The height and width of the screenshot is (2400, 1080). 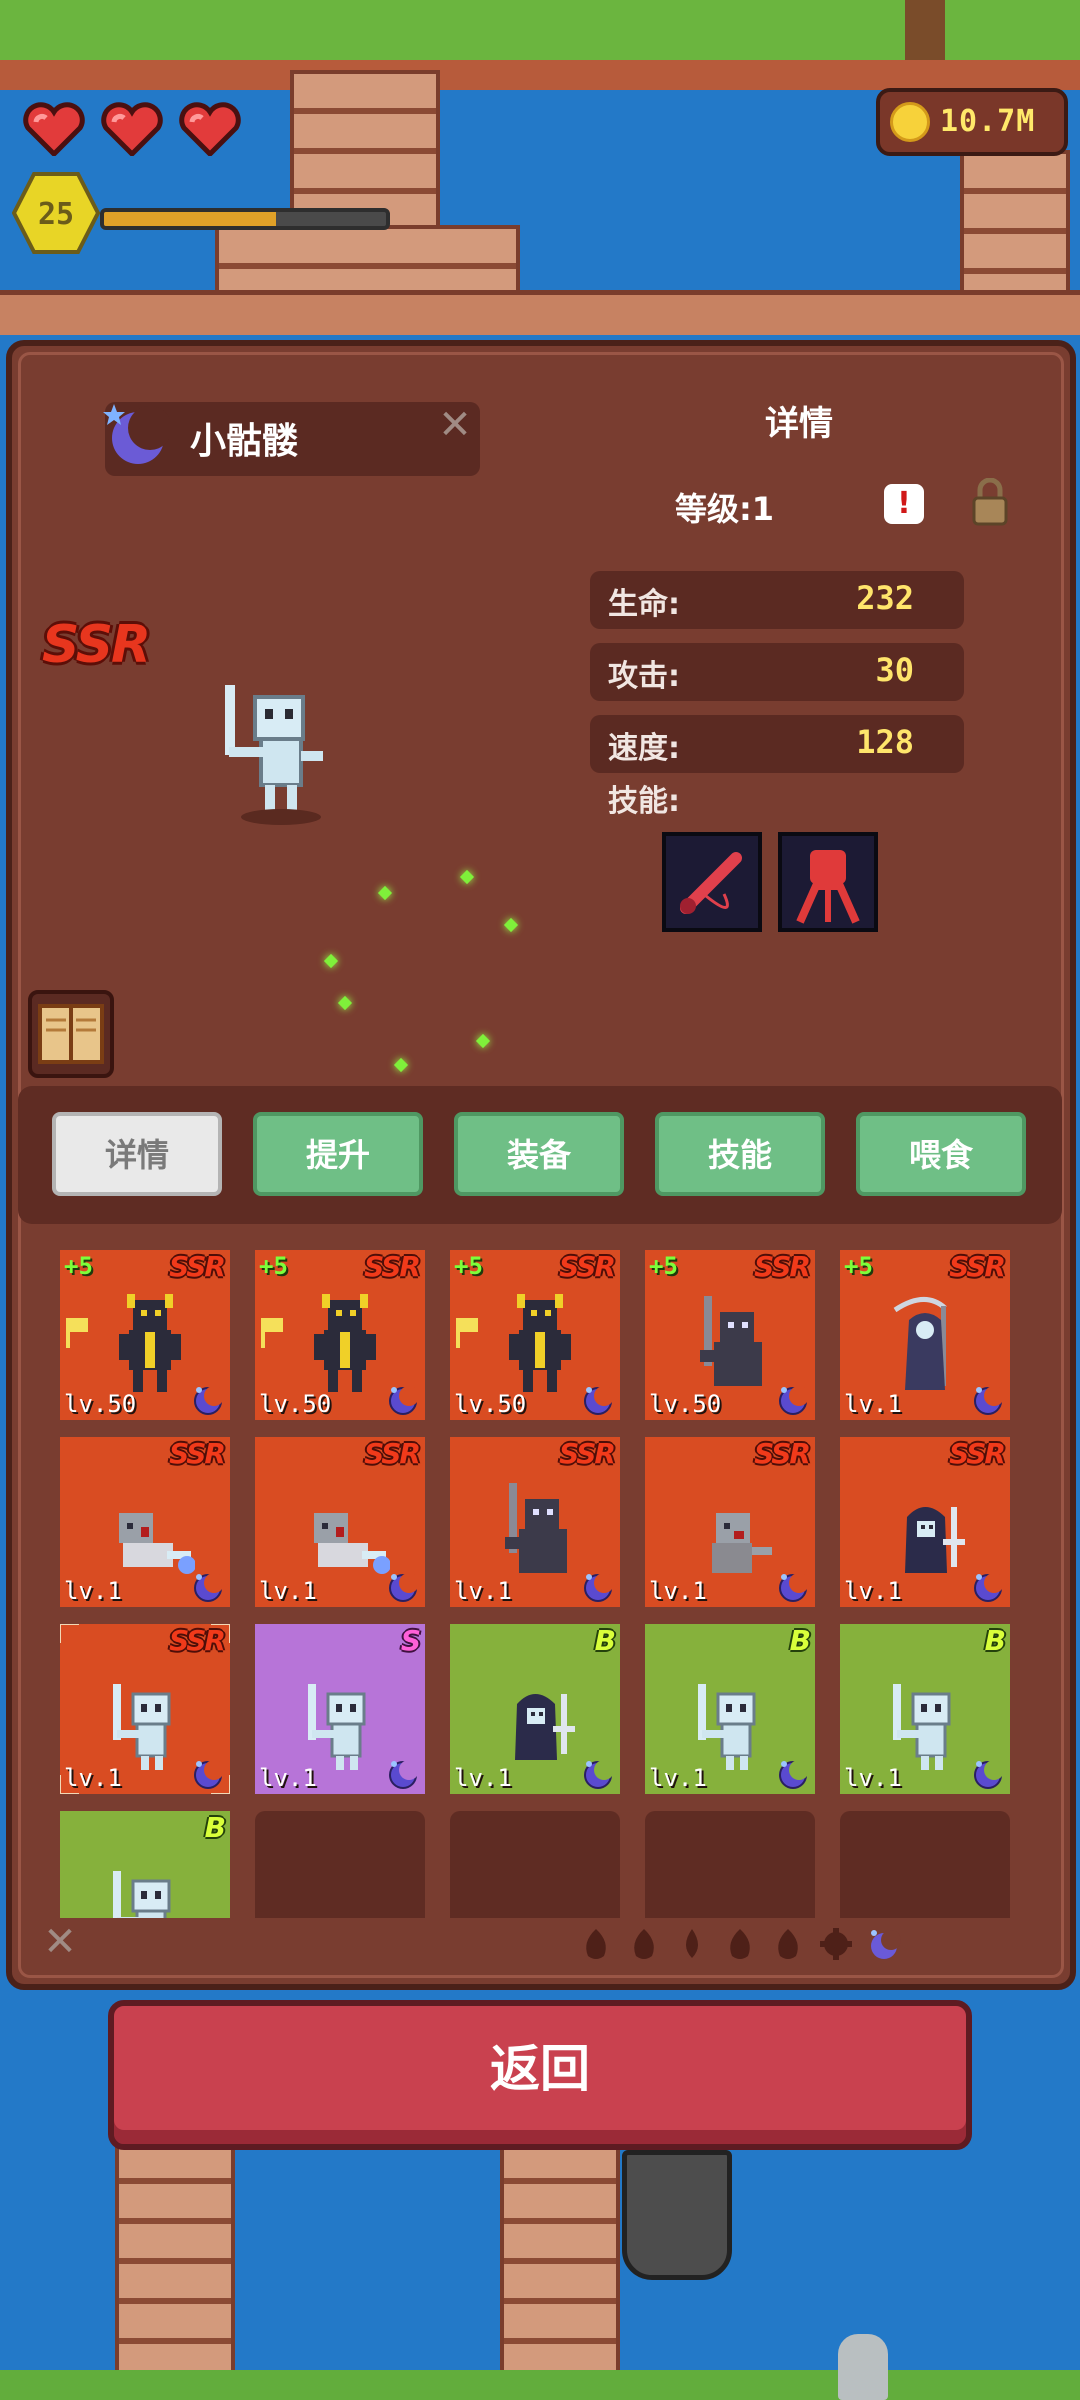 What do you see at coordinates (644, 676) in the screenshot?
I see `stat-label: 攻击:` at bounding box center [644, 676].